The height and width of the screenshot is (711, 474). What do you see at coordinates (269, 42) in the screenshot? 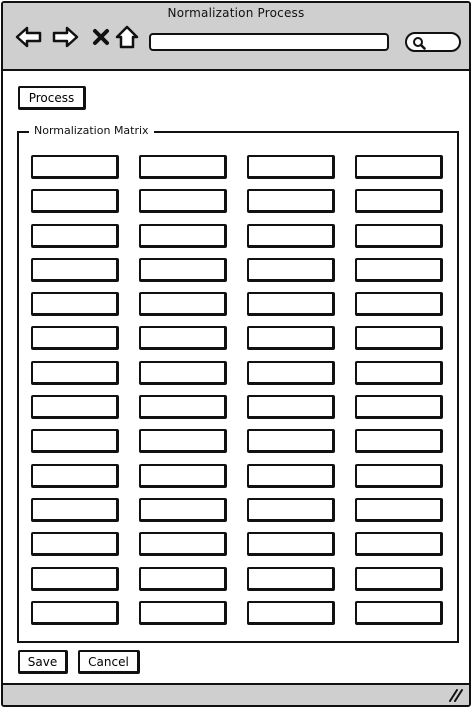
I see `address-bar` at bounding box center [269, 42].